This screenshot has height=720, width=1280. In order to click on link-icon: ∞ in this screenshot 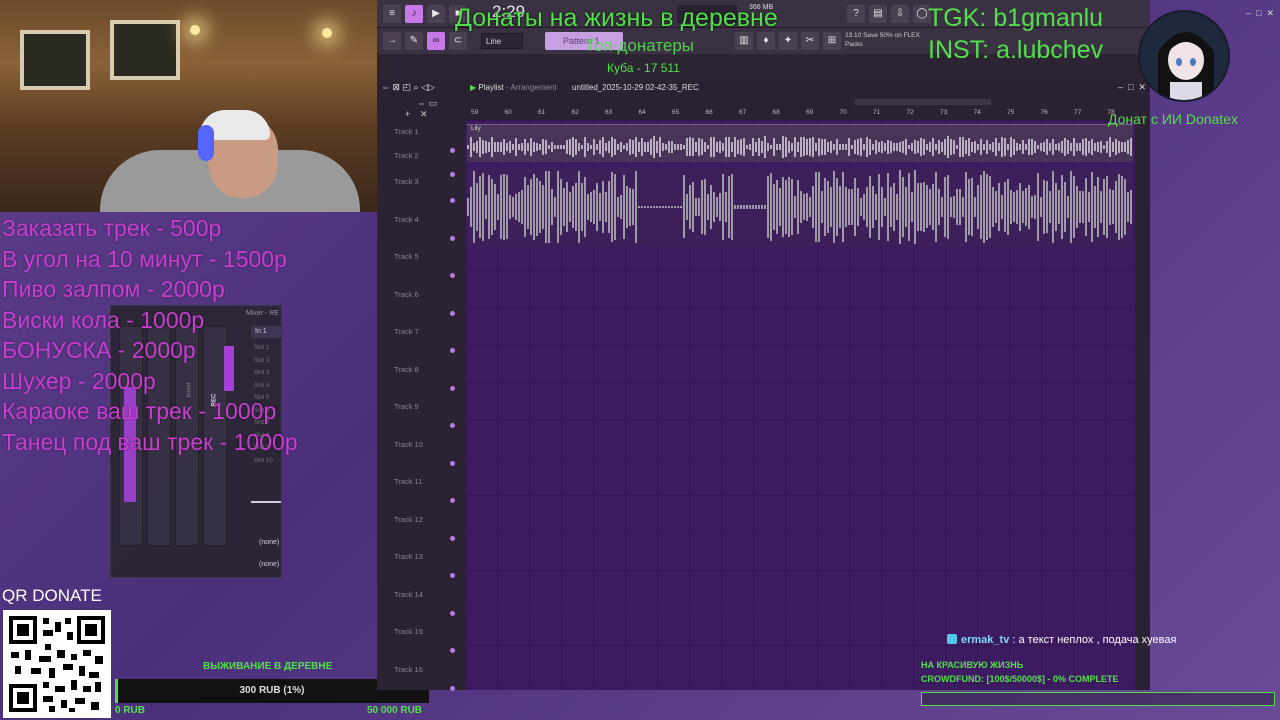, I will do `click(436, 41)`.